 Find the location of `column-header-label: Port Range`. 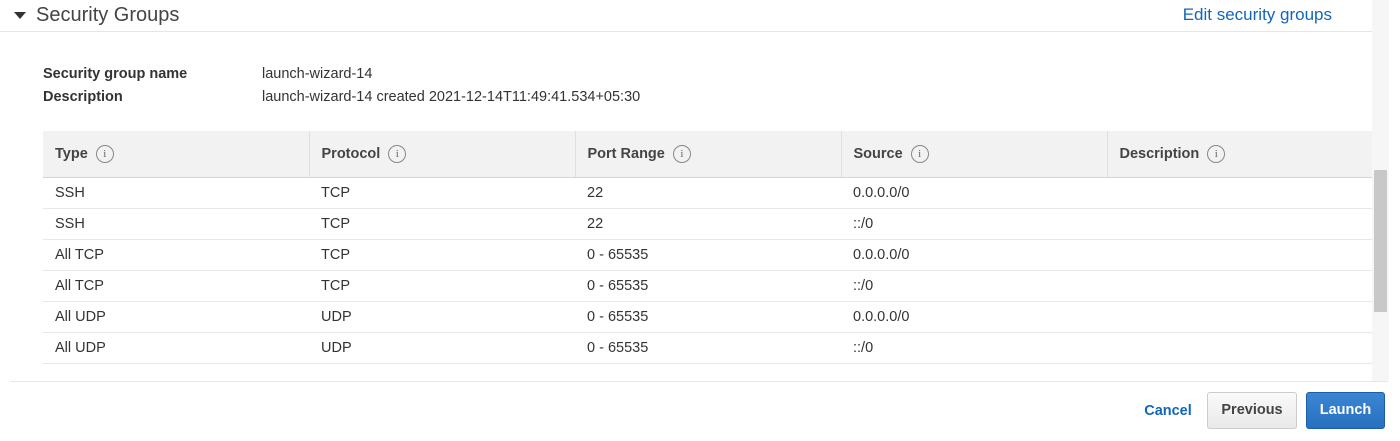

column-header-label: Port Range is located at coordinates (626, 153).